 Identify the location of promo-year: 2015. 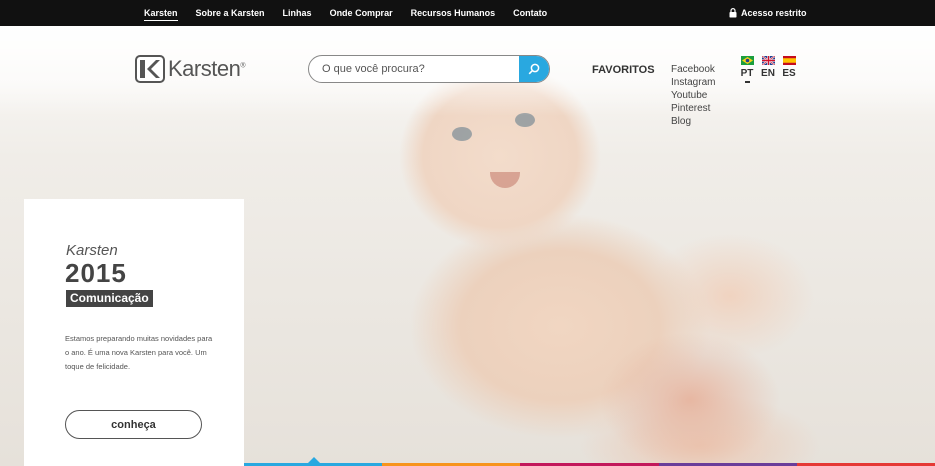
(96, 273).